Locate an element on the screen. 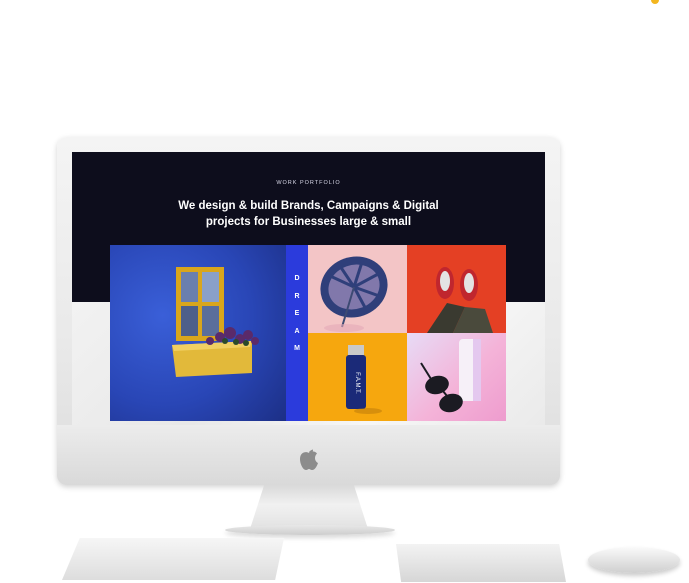 The width and height of the screenshot is (689, 583). portfolio-tile-blue-wall is located at coordinates (198, 333).